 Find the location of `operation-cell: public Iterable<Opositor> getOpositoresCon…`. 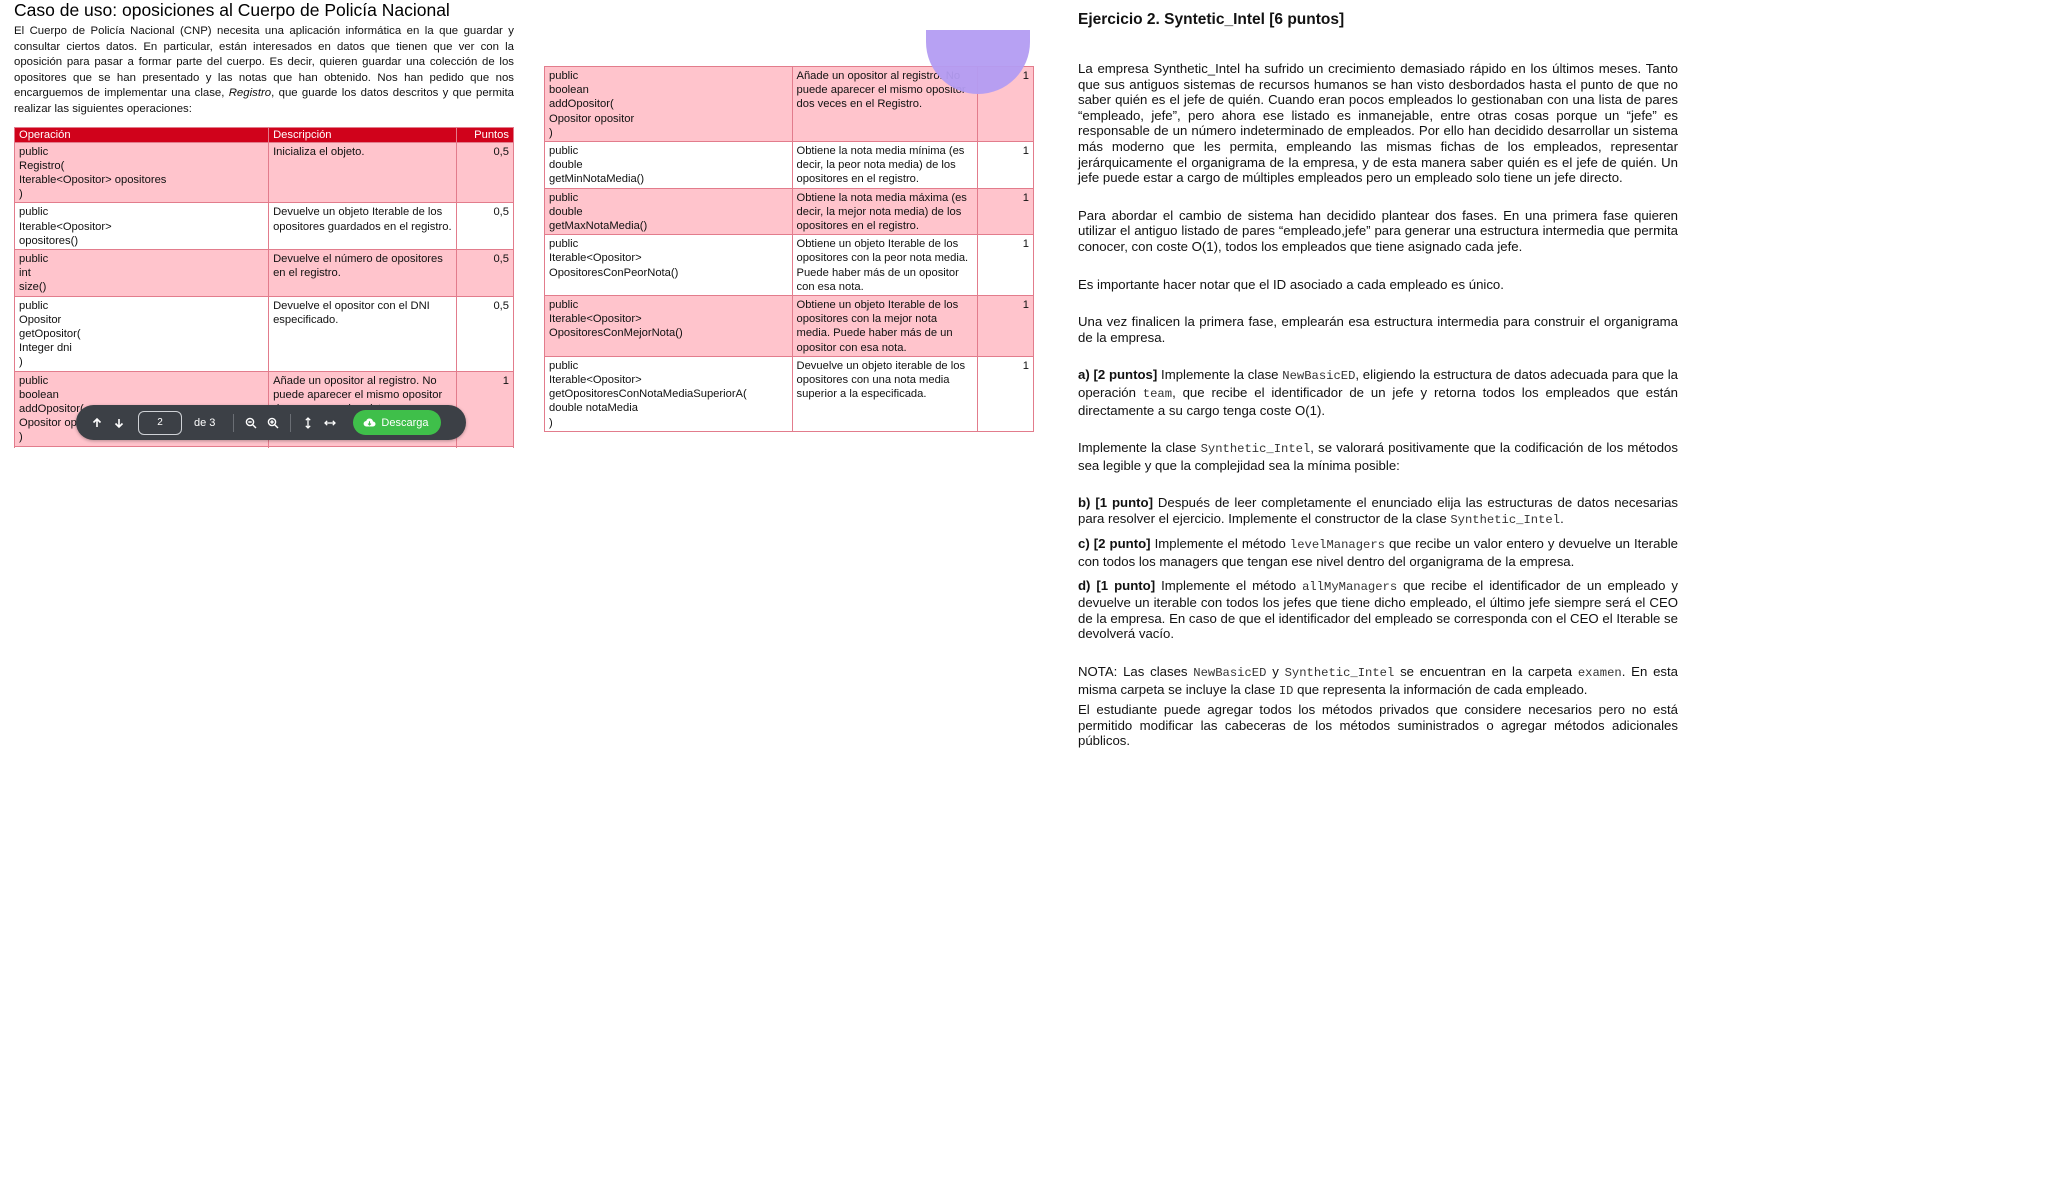

operation-cell: public Iterable<Opositor> getOpositoresCon… is located at coordinates (668, 393).